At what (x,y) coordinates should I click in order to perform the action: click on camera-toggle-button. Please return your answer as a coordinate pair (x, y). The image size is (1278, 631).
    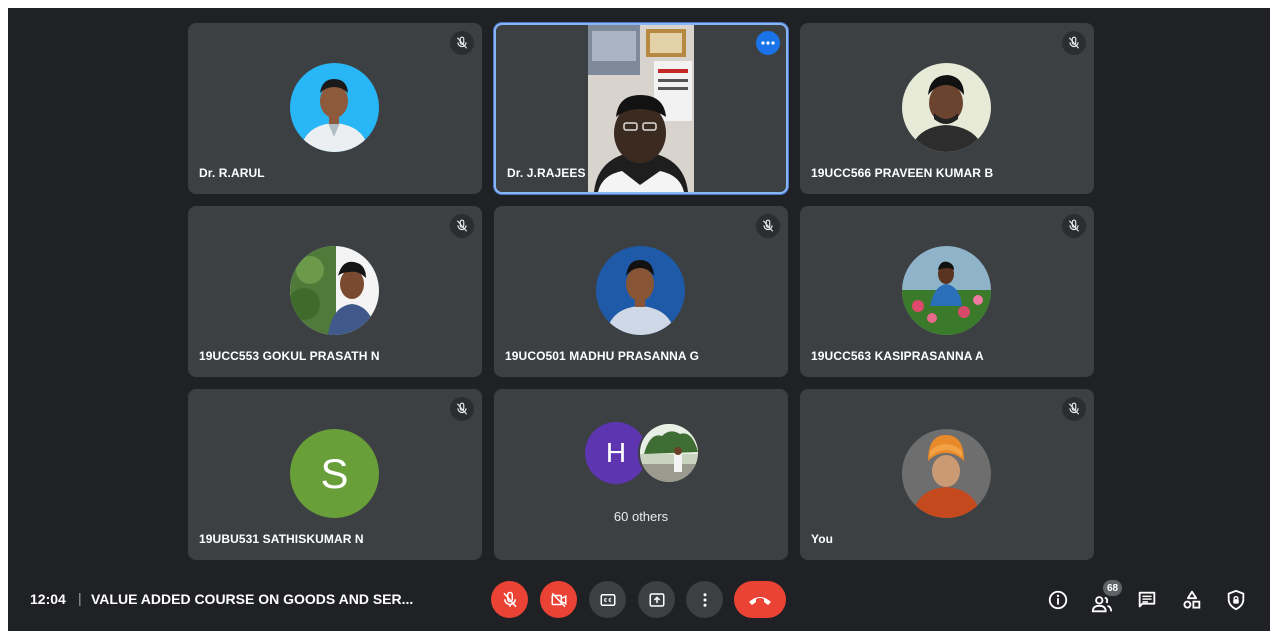
    Looking at the image, I should click on (558, 599).